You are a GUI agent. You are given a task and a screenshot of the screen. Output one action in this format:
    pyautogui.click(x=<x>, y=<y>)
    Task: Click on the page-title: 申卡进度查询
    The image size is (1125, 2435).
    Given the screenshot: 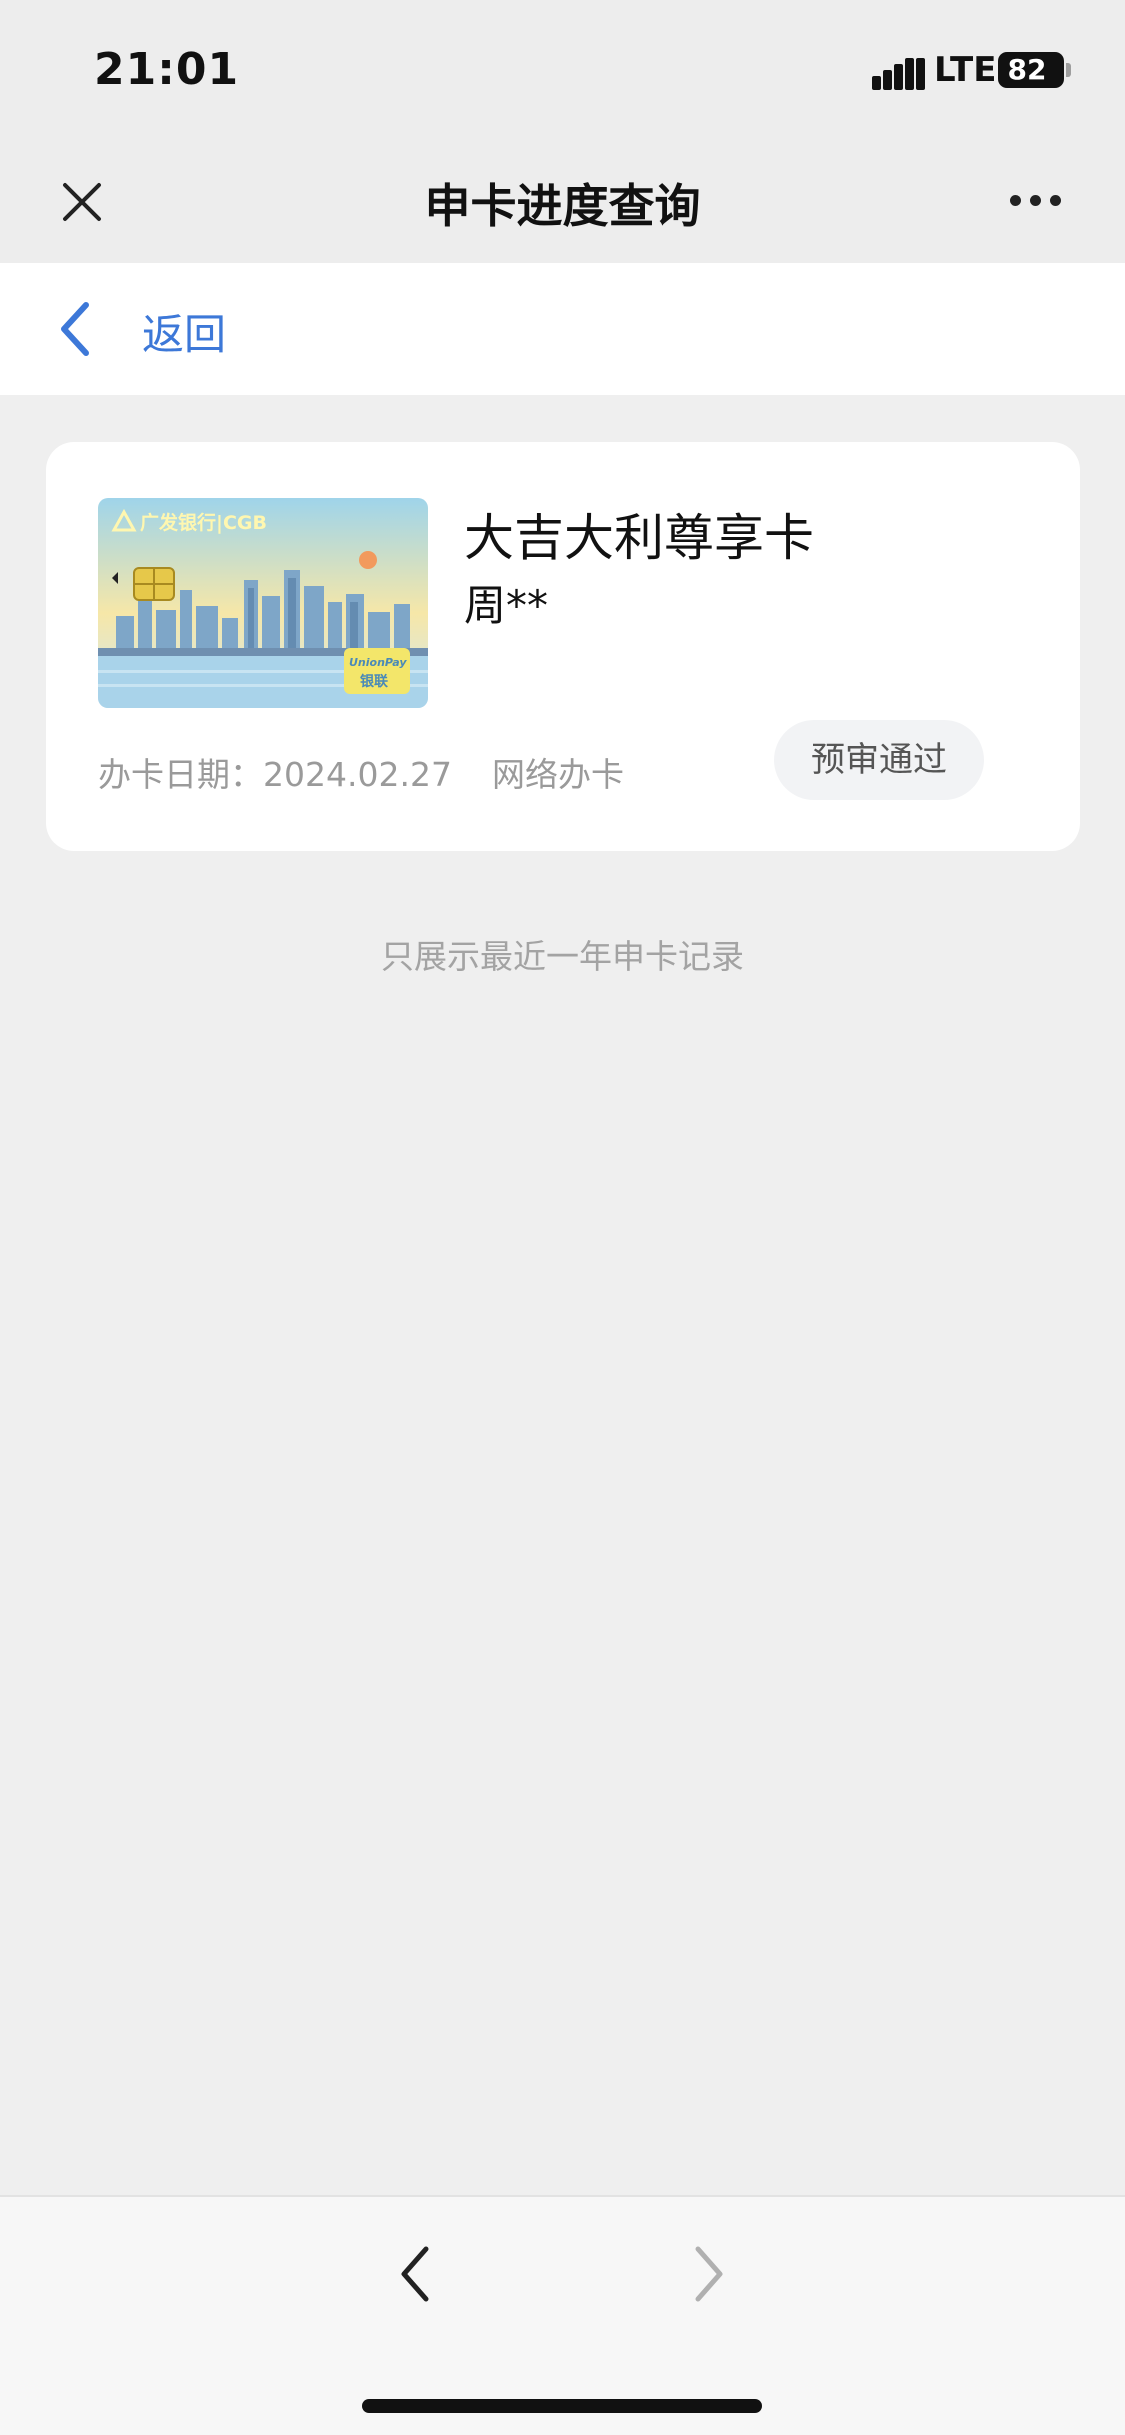 What is the action you would take?
    pyautogui.click(x=562, y=206)
    